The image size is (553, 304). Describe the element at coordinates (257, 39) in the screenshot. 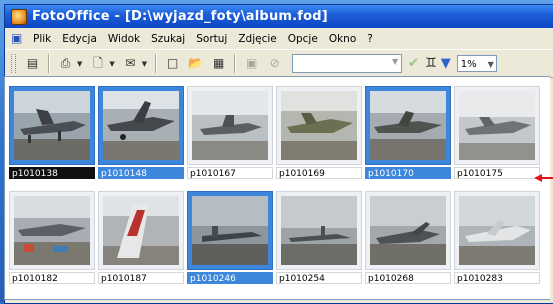

I see `menu-photo: Zdjęcie` at that location.